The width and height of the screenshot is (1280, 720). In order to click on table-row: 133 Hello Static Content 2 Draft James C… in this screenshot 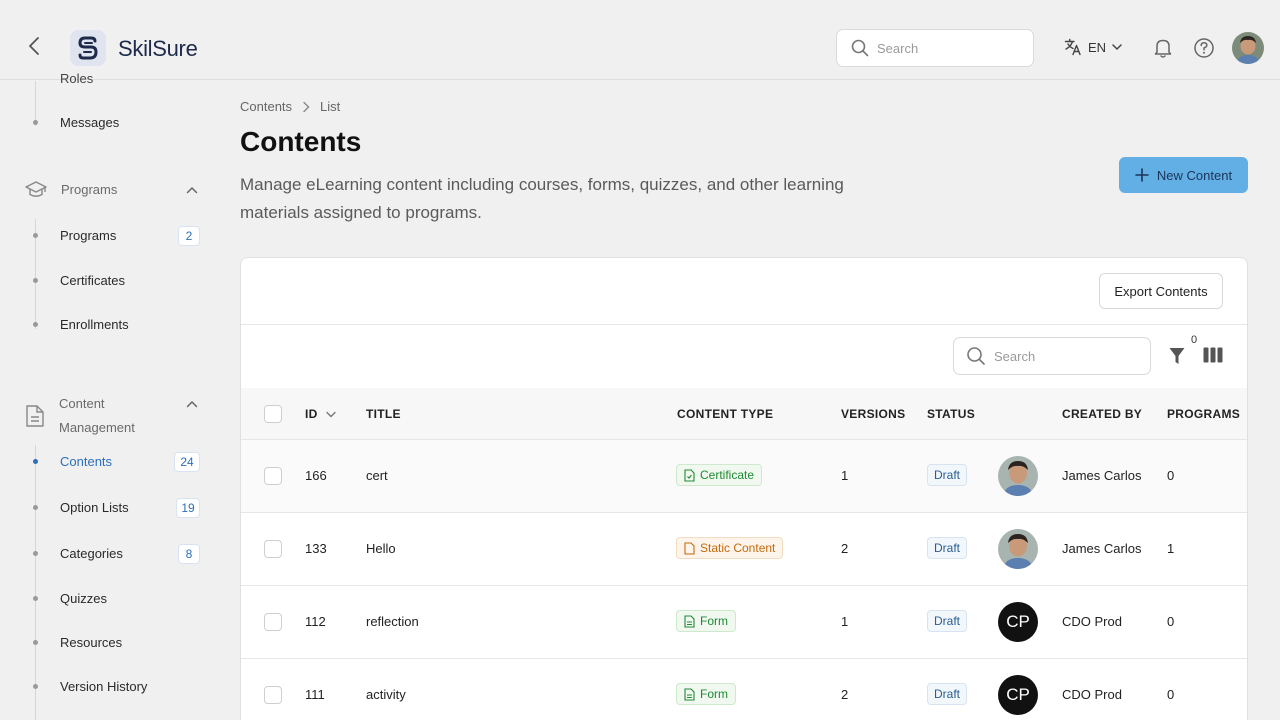, I will do `click(744, 549)`.